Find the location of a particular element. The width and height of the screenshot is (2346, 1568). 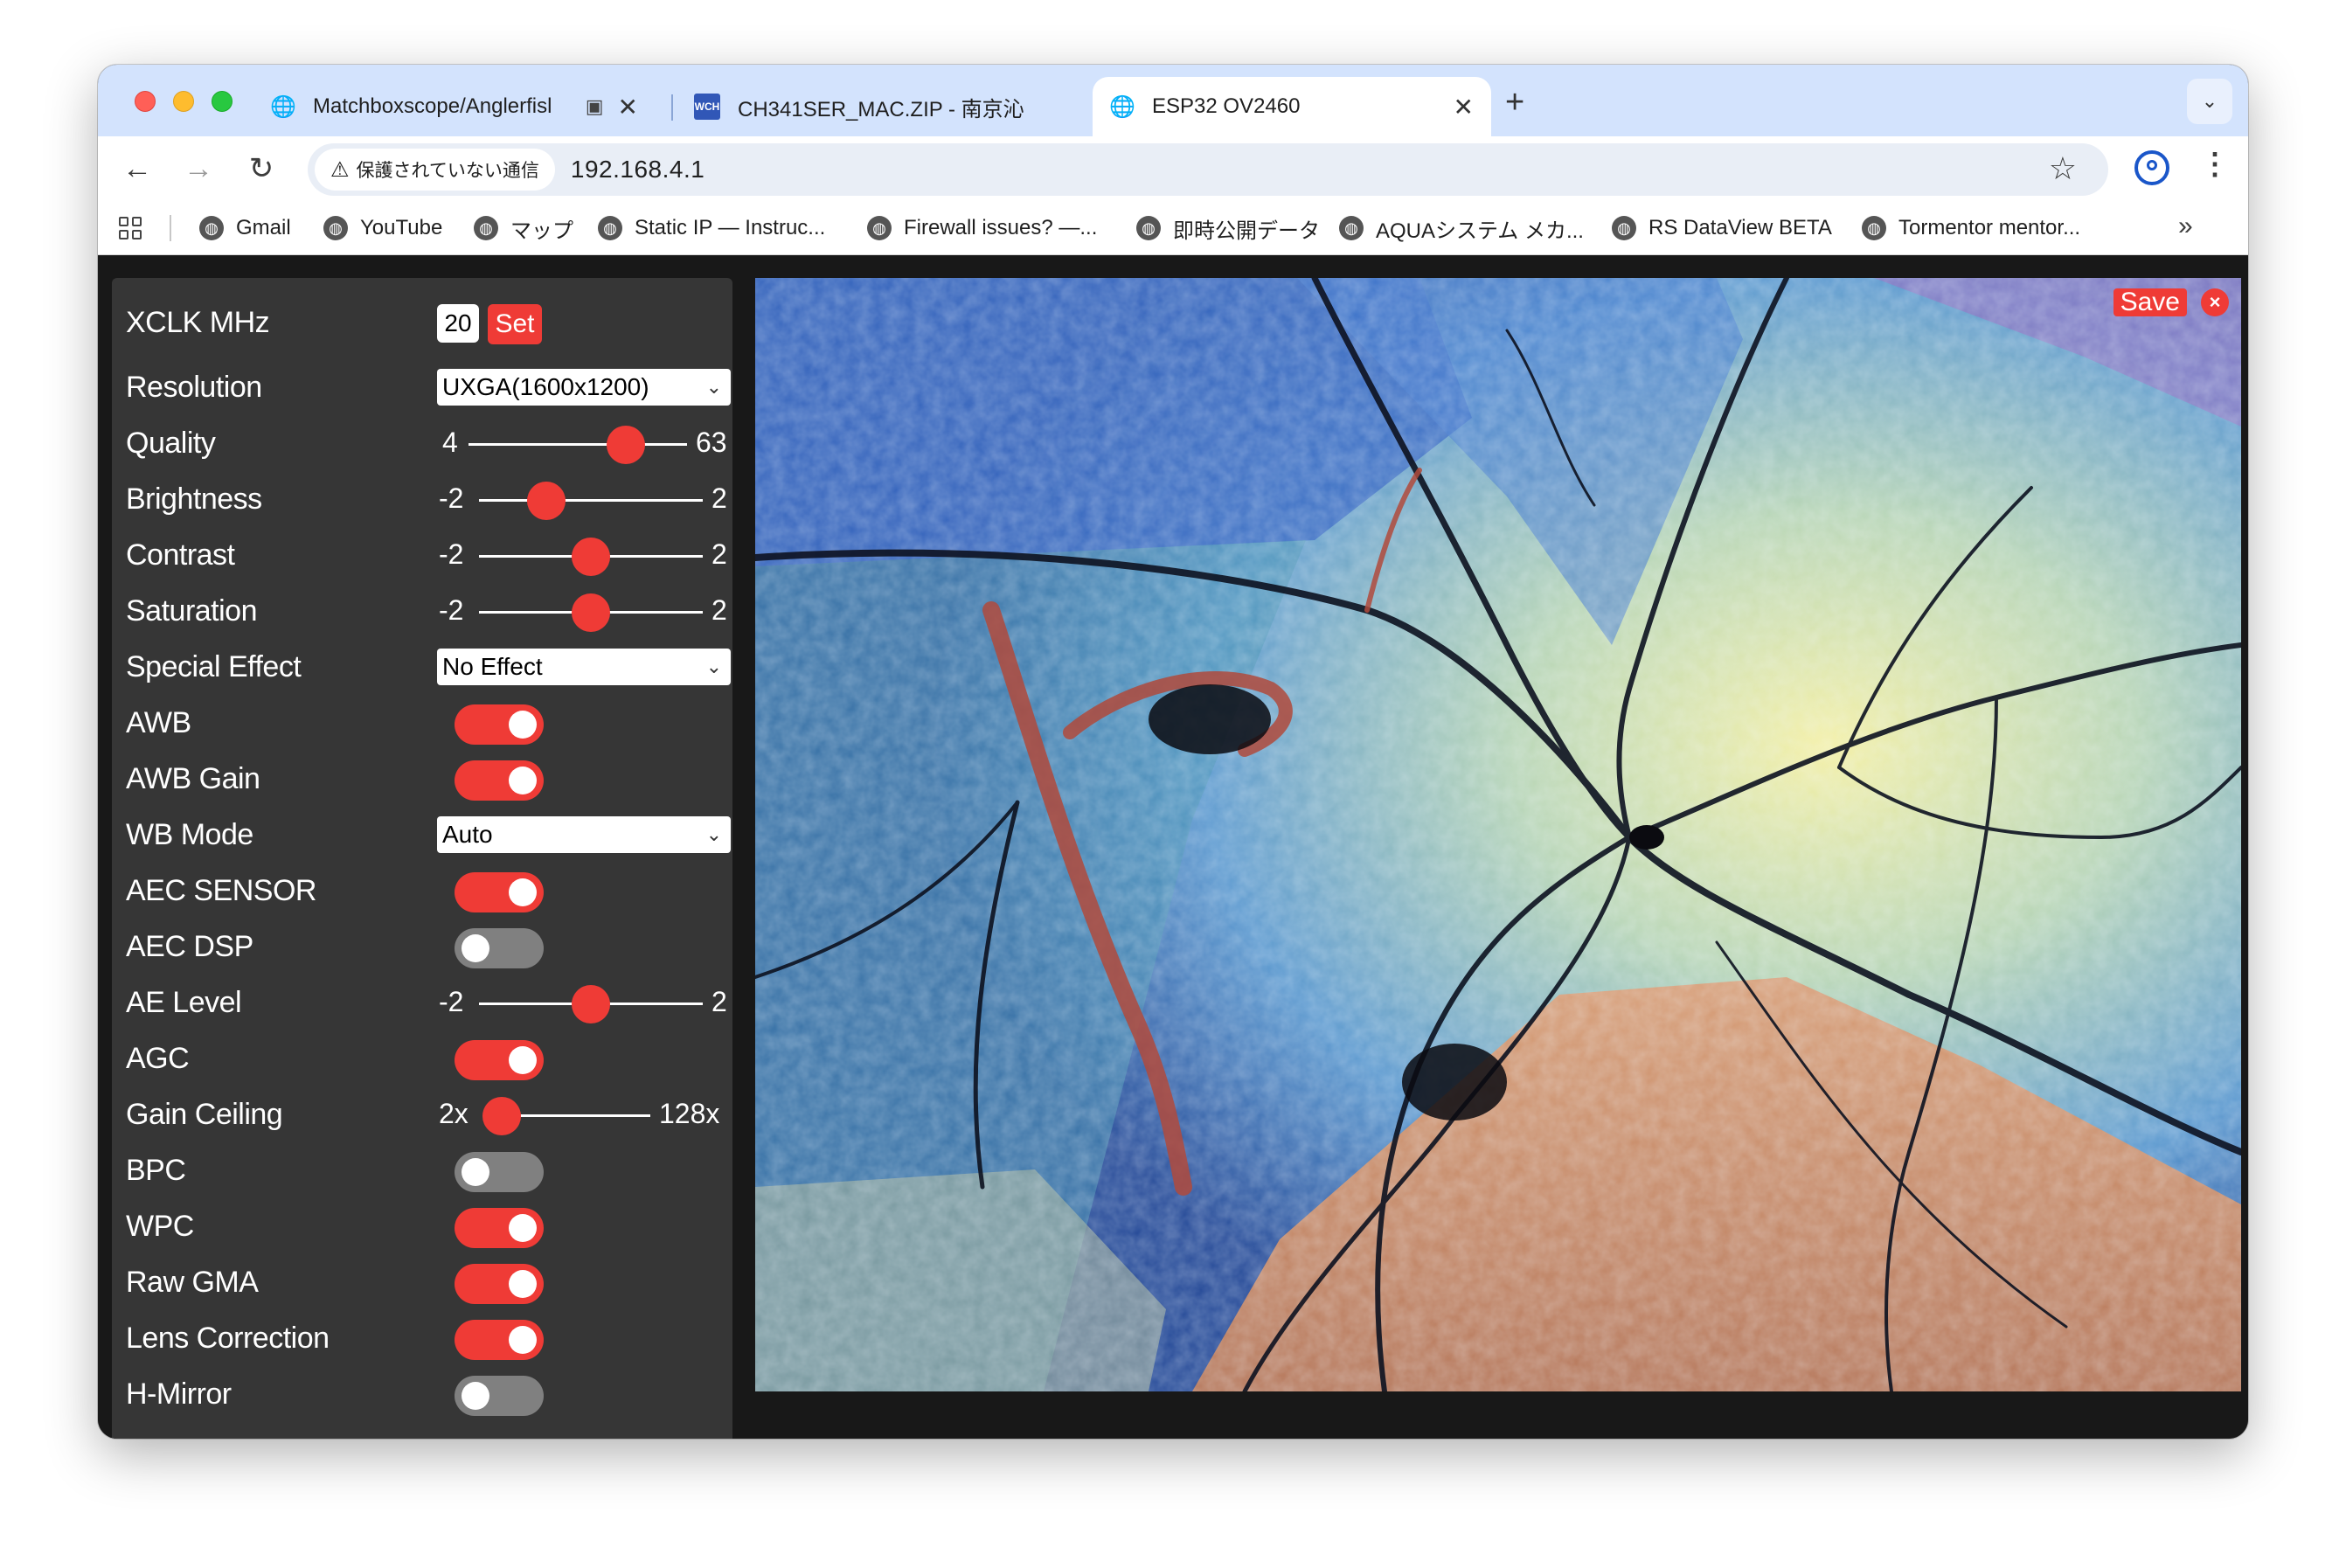

aec-dsp-label: AEC DSP is located at coordinates (189, 947).